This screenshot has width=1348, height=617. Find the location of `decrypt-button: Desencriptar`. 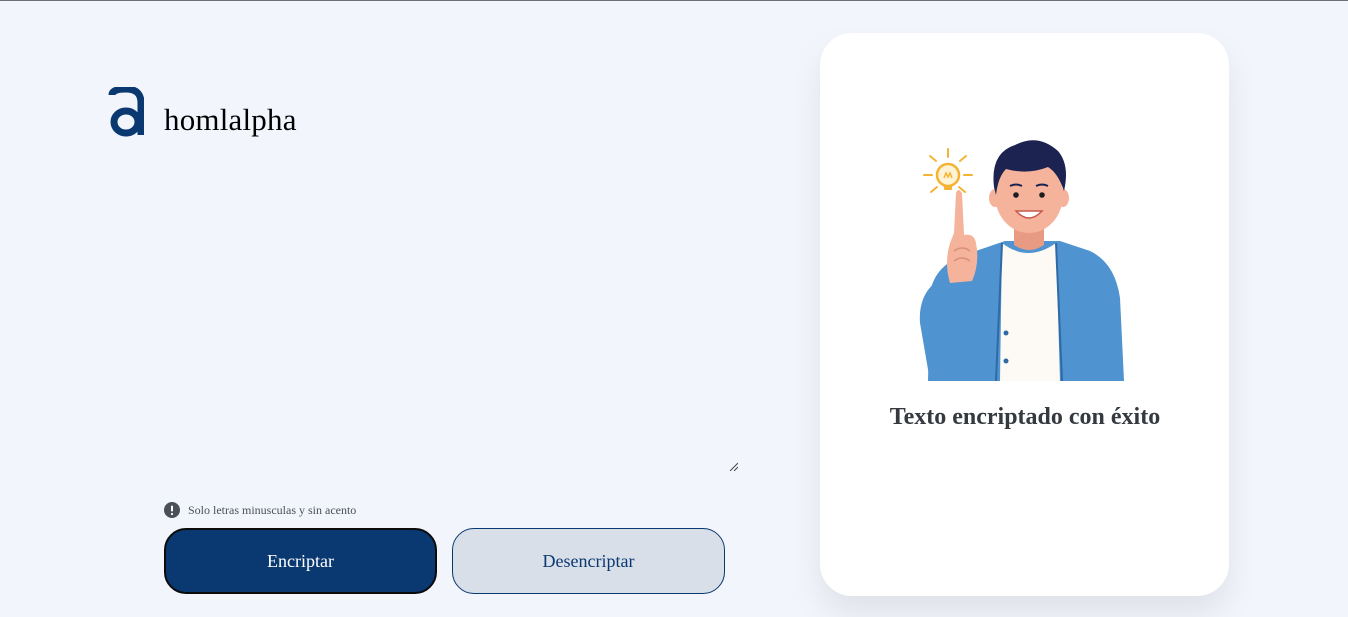

decrypt-button: Desencriptar is located at coordinates (588, 561).